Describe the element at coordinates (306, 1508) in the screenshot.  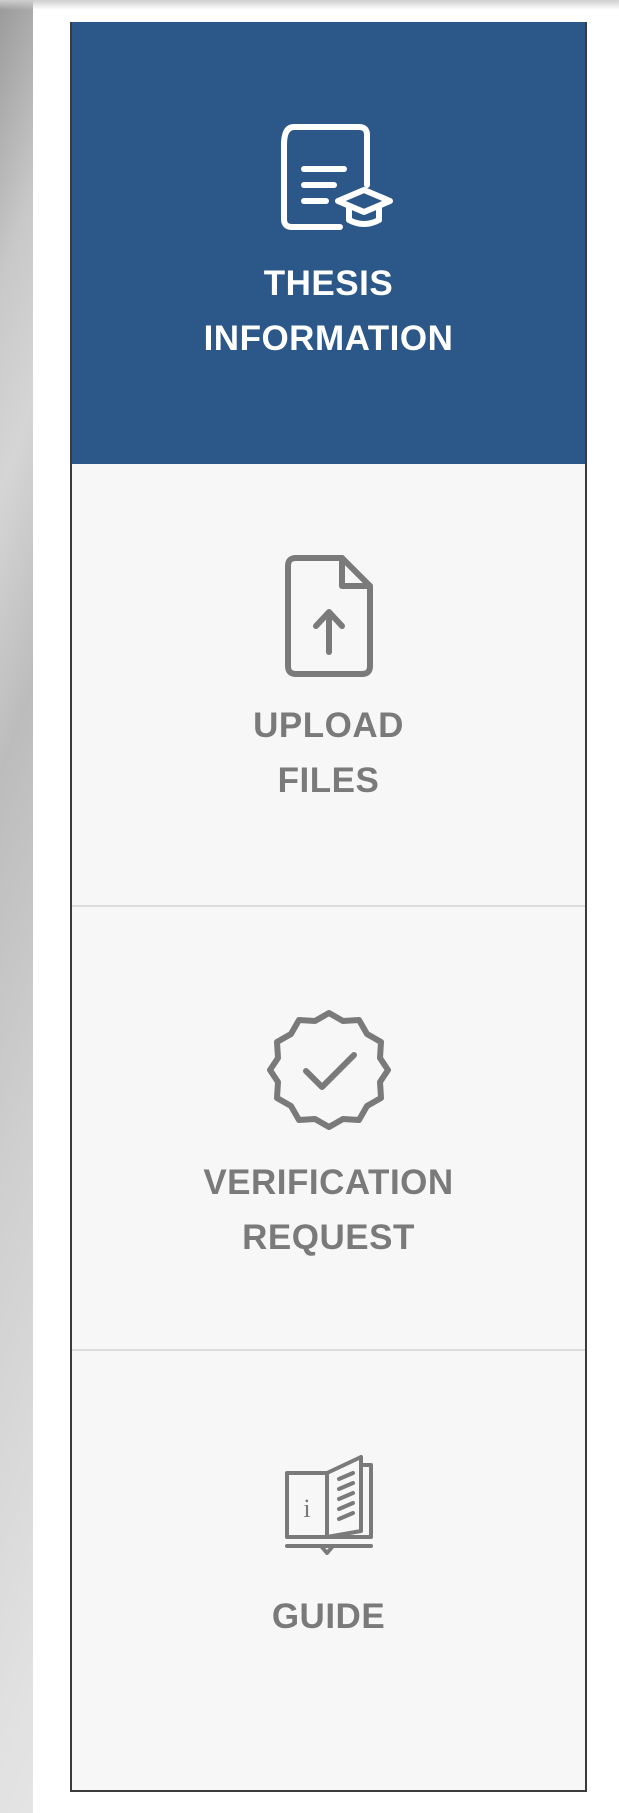
I see `svg-text: i` at that location.